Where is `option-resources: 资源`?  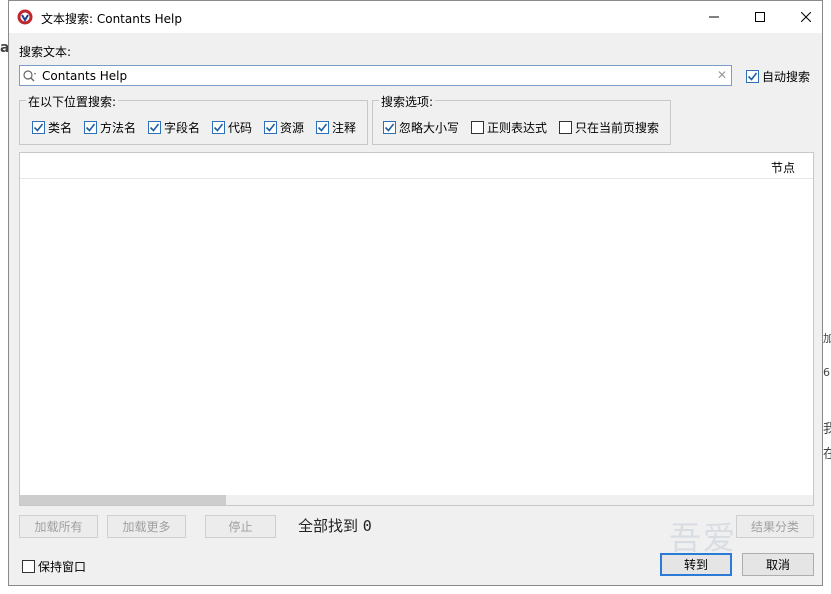
option-resources: 资源 is located at coordinates (284, 127).